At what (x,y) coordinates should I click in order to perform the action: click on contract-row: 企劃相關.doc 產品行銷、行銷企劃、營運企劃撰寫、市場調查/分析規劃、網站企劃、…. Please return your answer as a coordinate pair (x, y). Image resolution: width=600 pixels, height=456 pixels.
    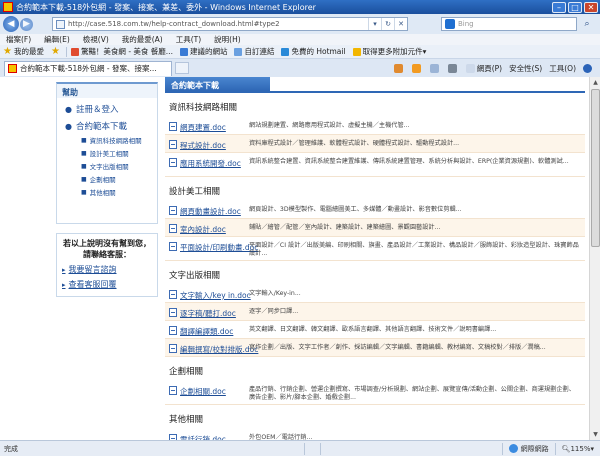
    Looking at the image, I should click on (375, 393).